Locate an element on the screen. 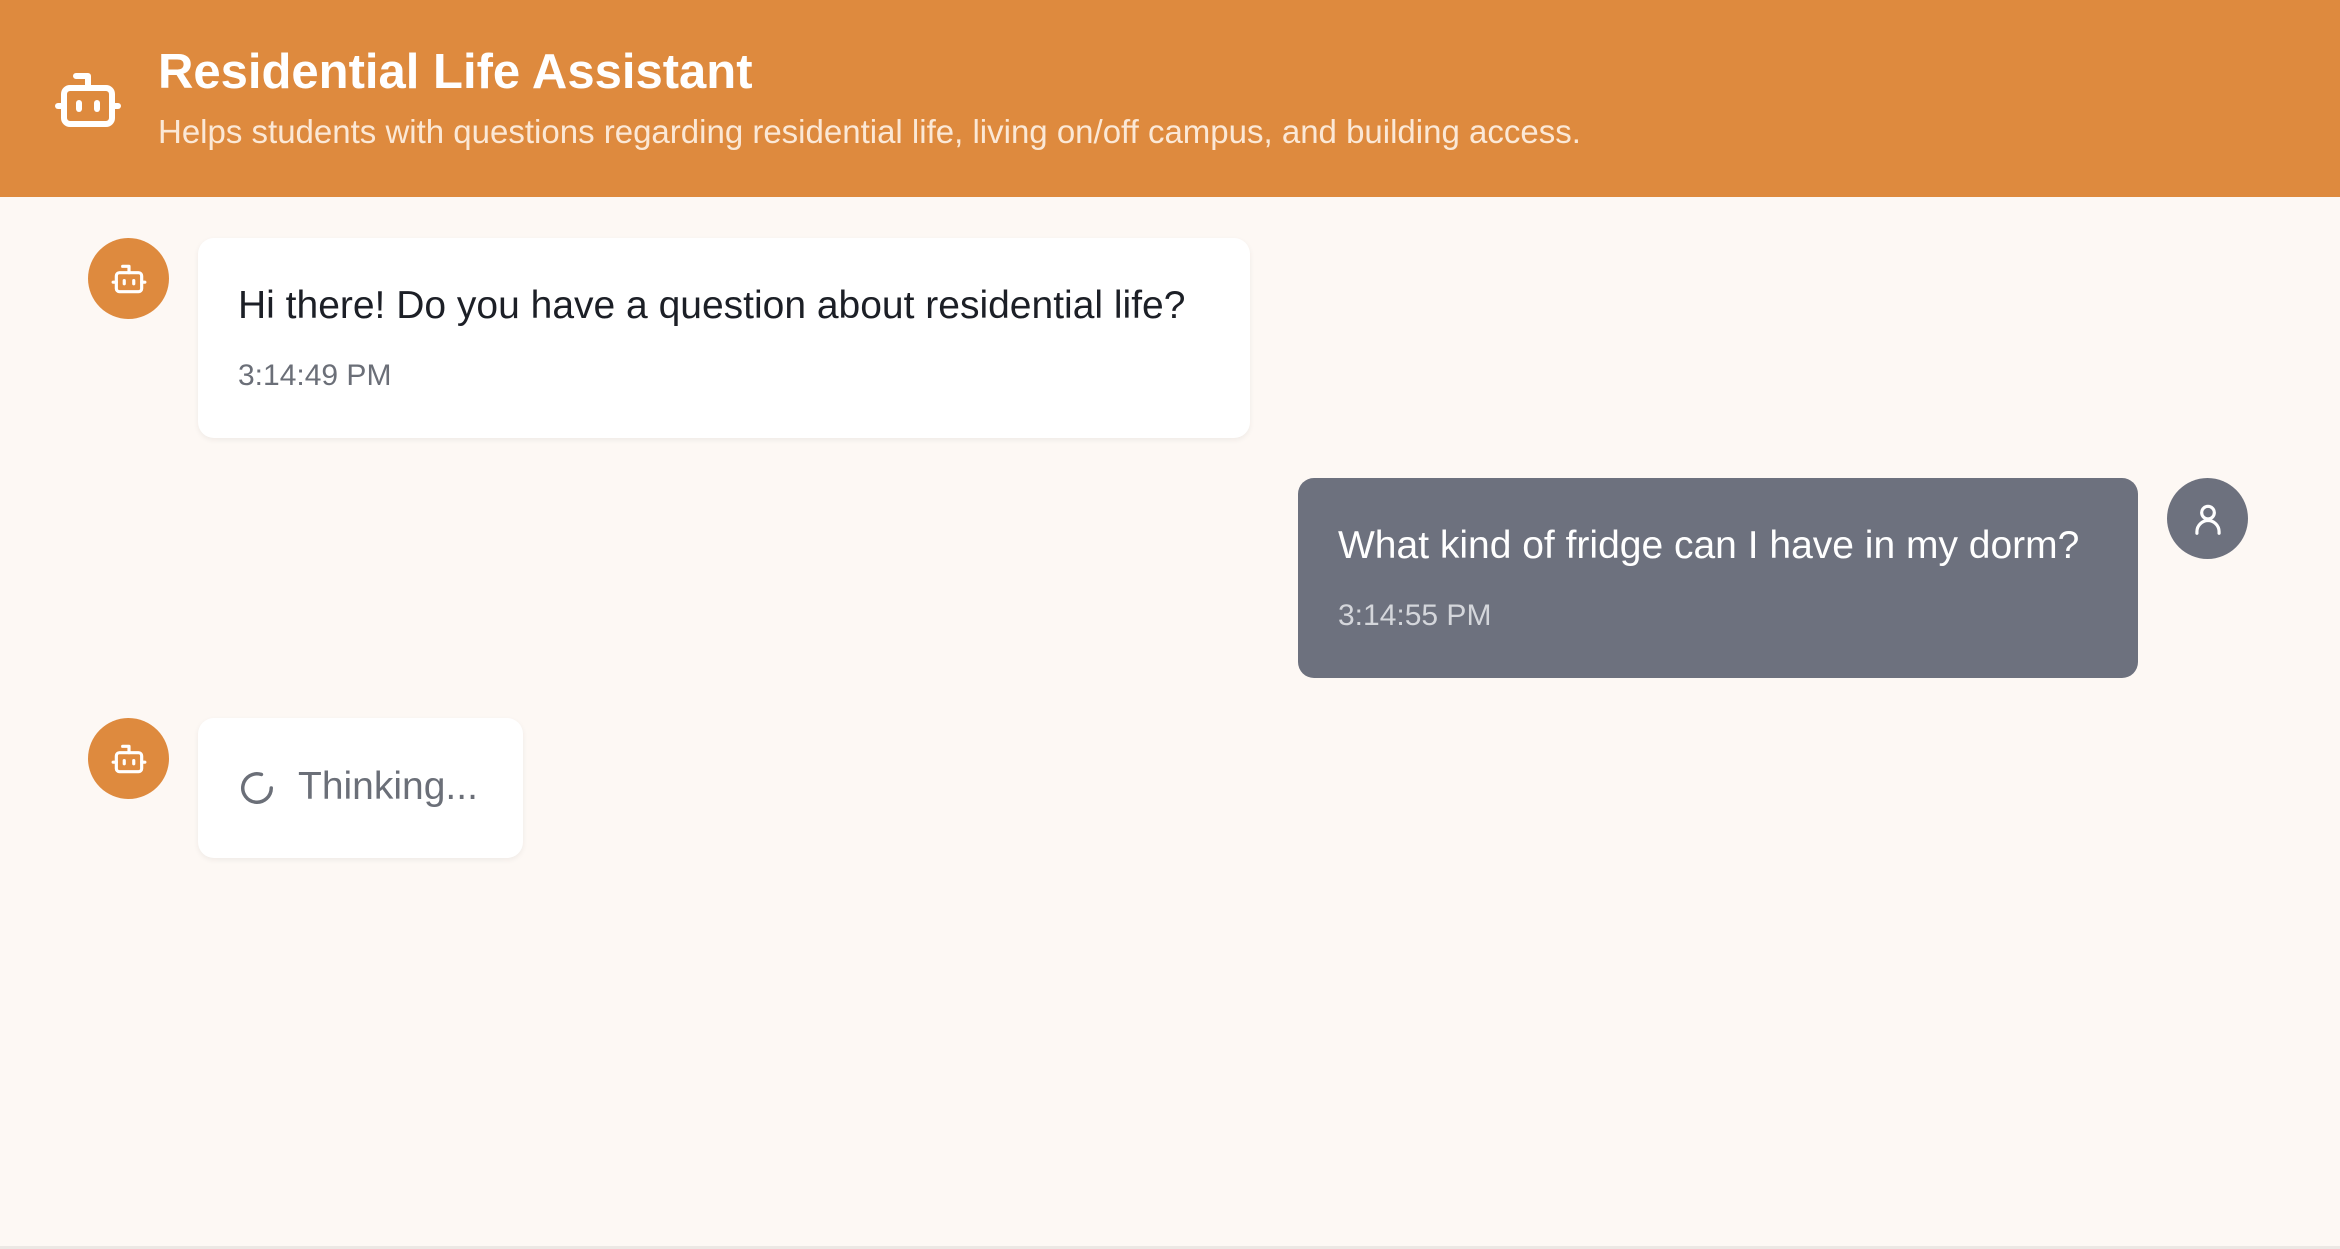 Image resolution: width=2340 pixels, height=1249 pixels. message-timestamp: 3:14:55 PM is located at coordinates (1415, 615).